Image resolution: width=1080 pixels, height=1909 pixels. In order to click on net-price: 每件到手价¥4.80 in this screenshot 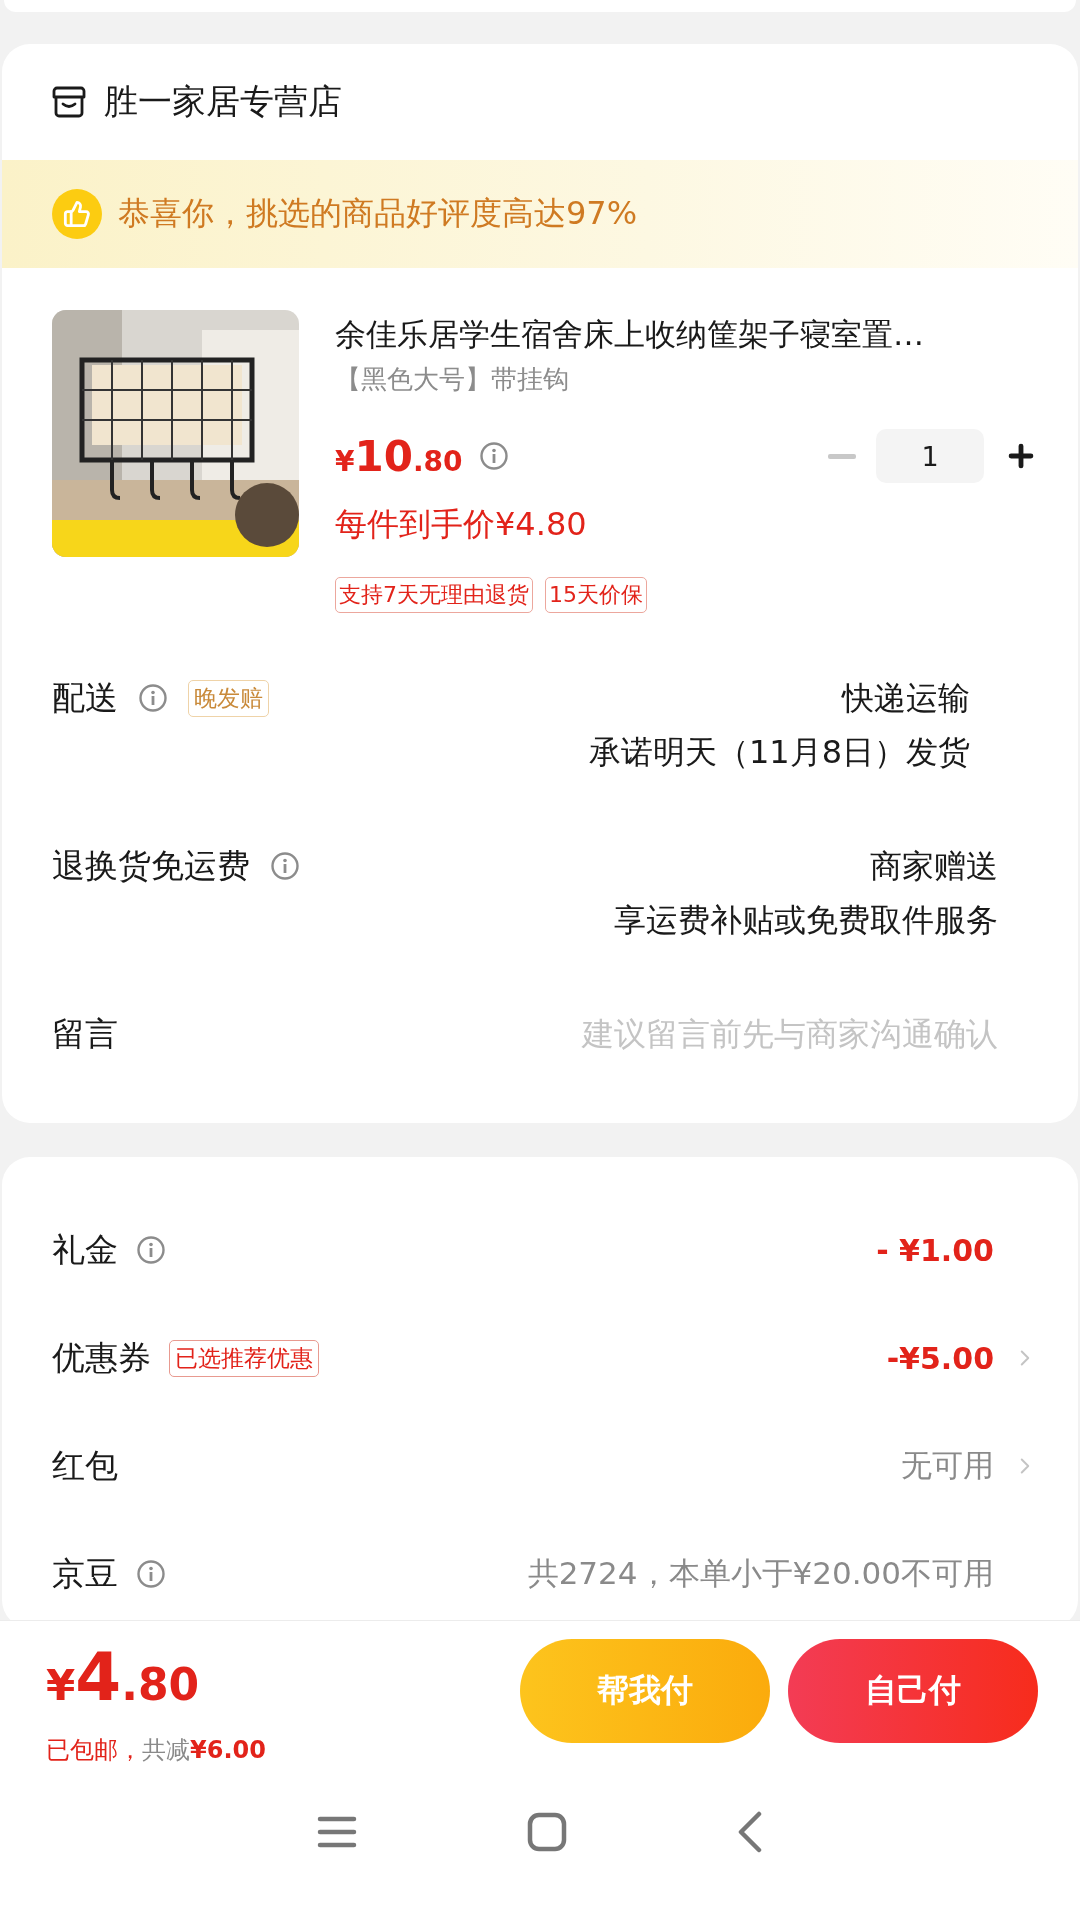, I will do `click(461, 524)`.